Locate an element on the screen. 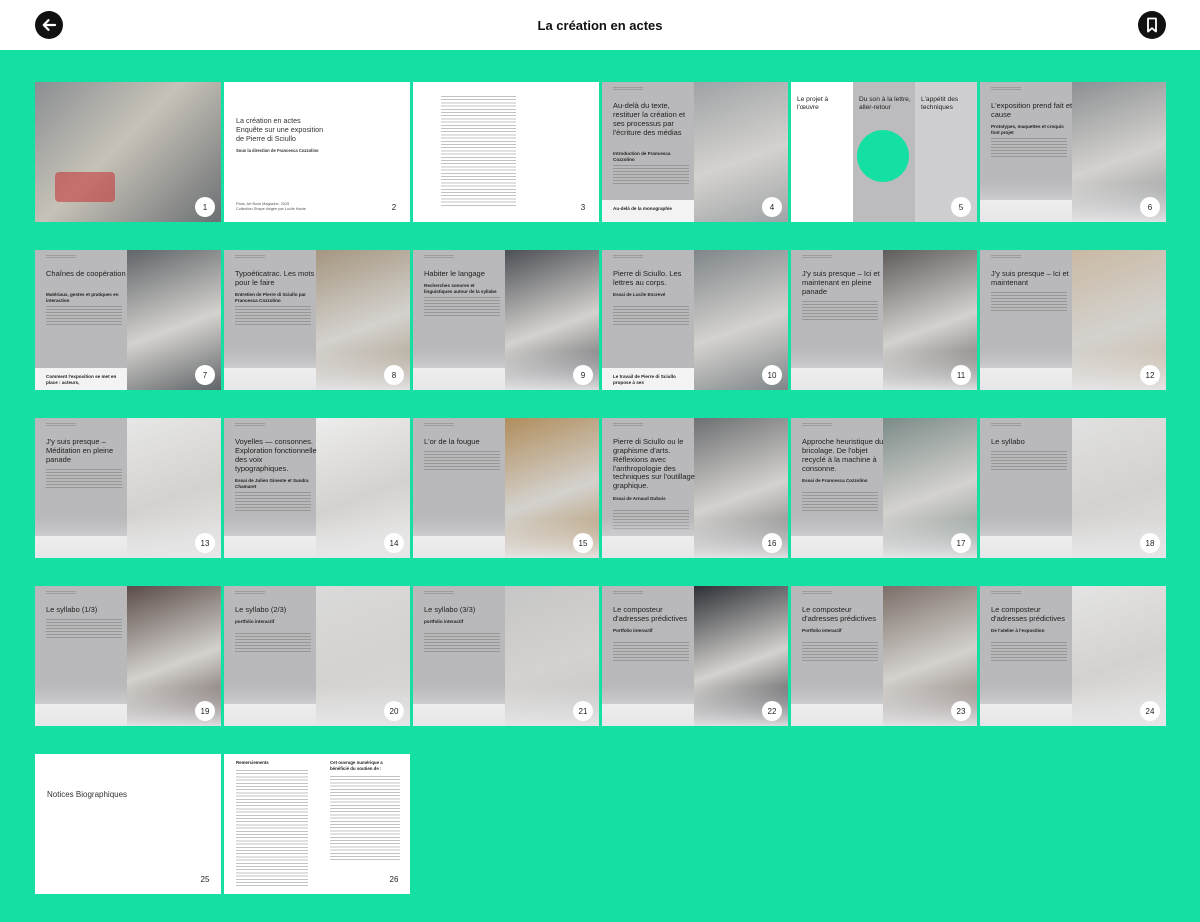  chapter-subtitle: De l'atelier à l'exposition is located at coordinates (1018, 630).